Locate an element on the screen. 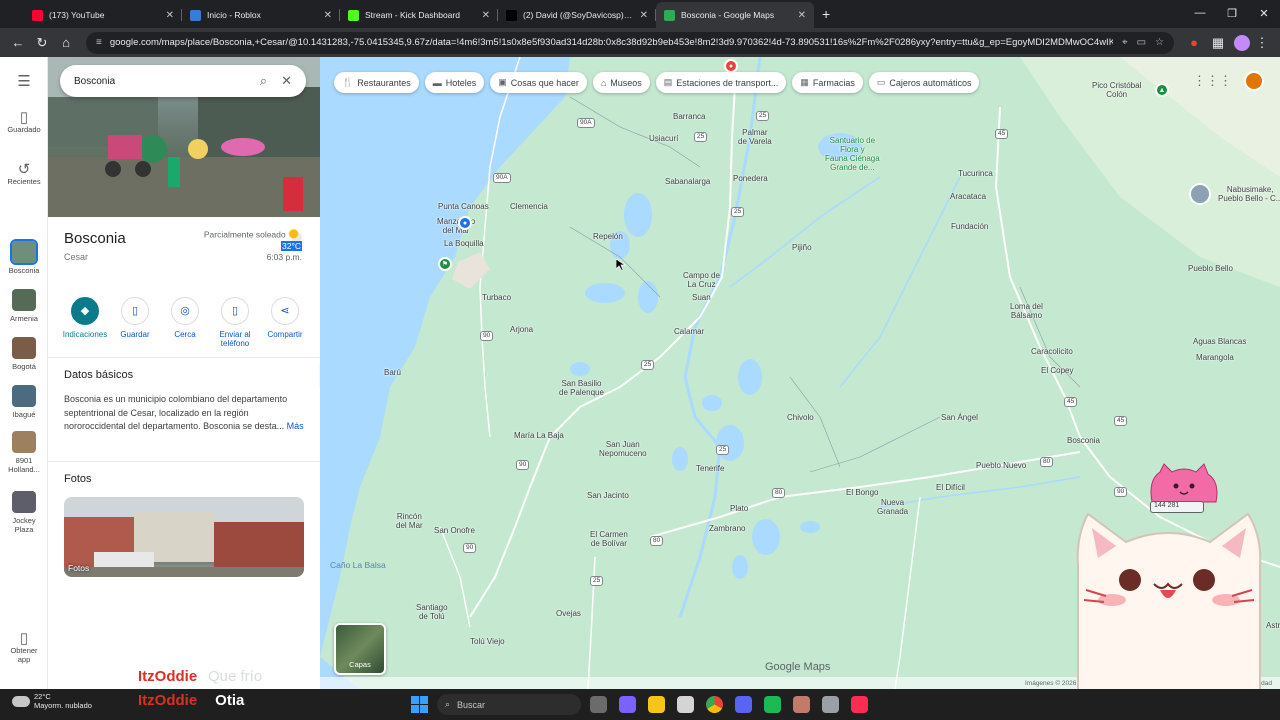 This screenshot has height=720, width=1280. browser-tab: Stream - Kick Dashboard ✕ is located at coordinates (419, 15).